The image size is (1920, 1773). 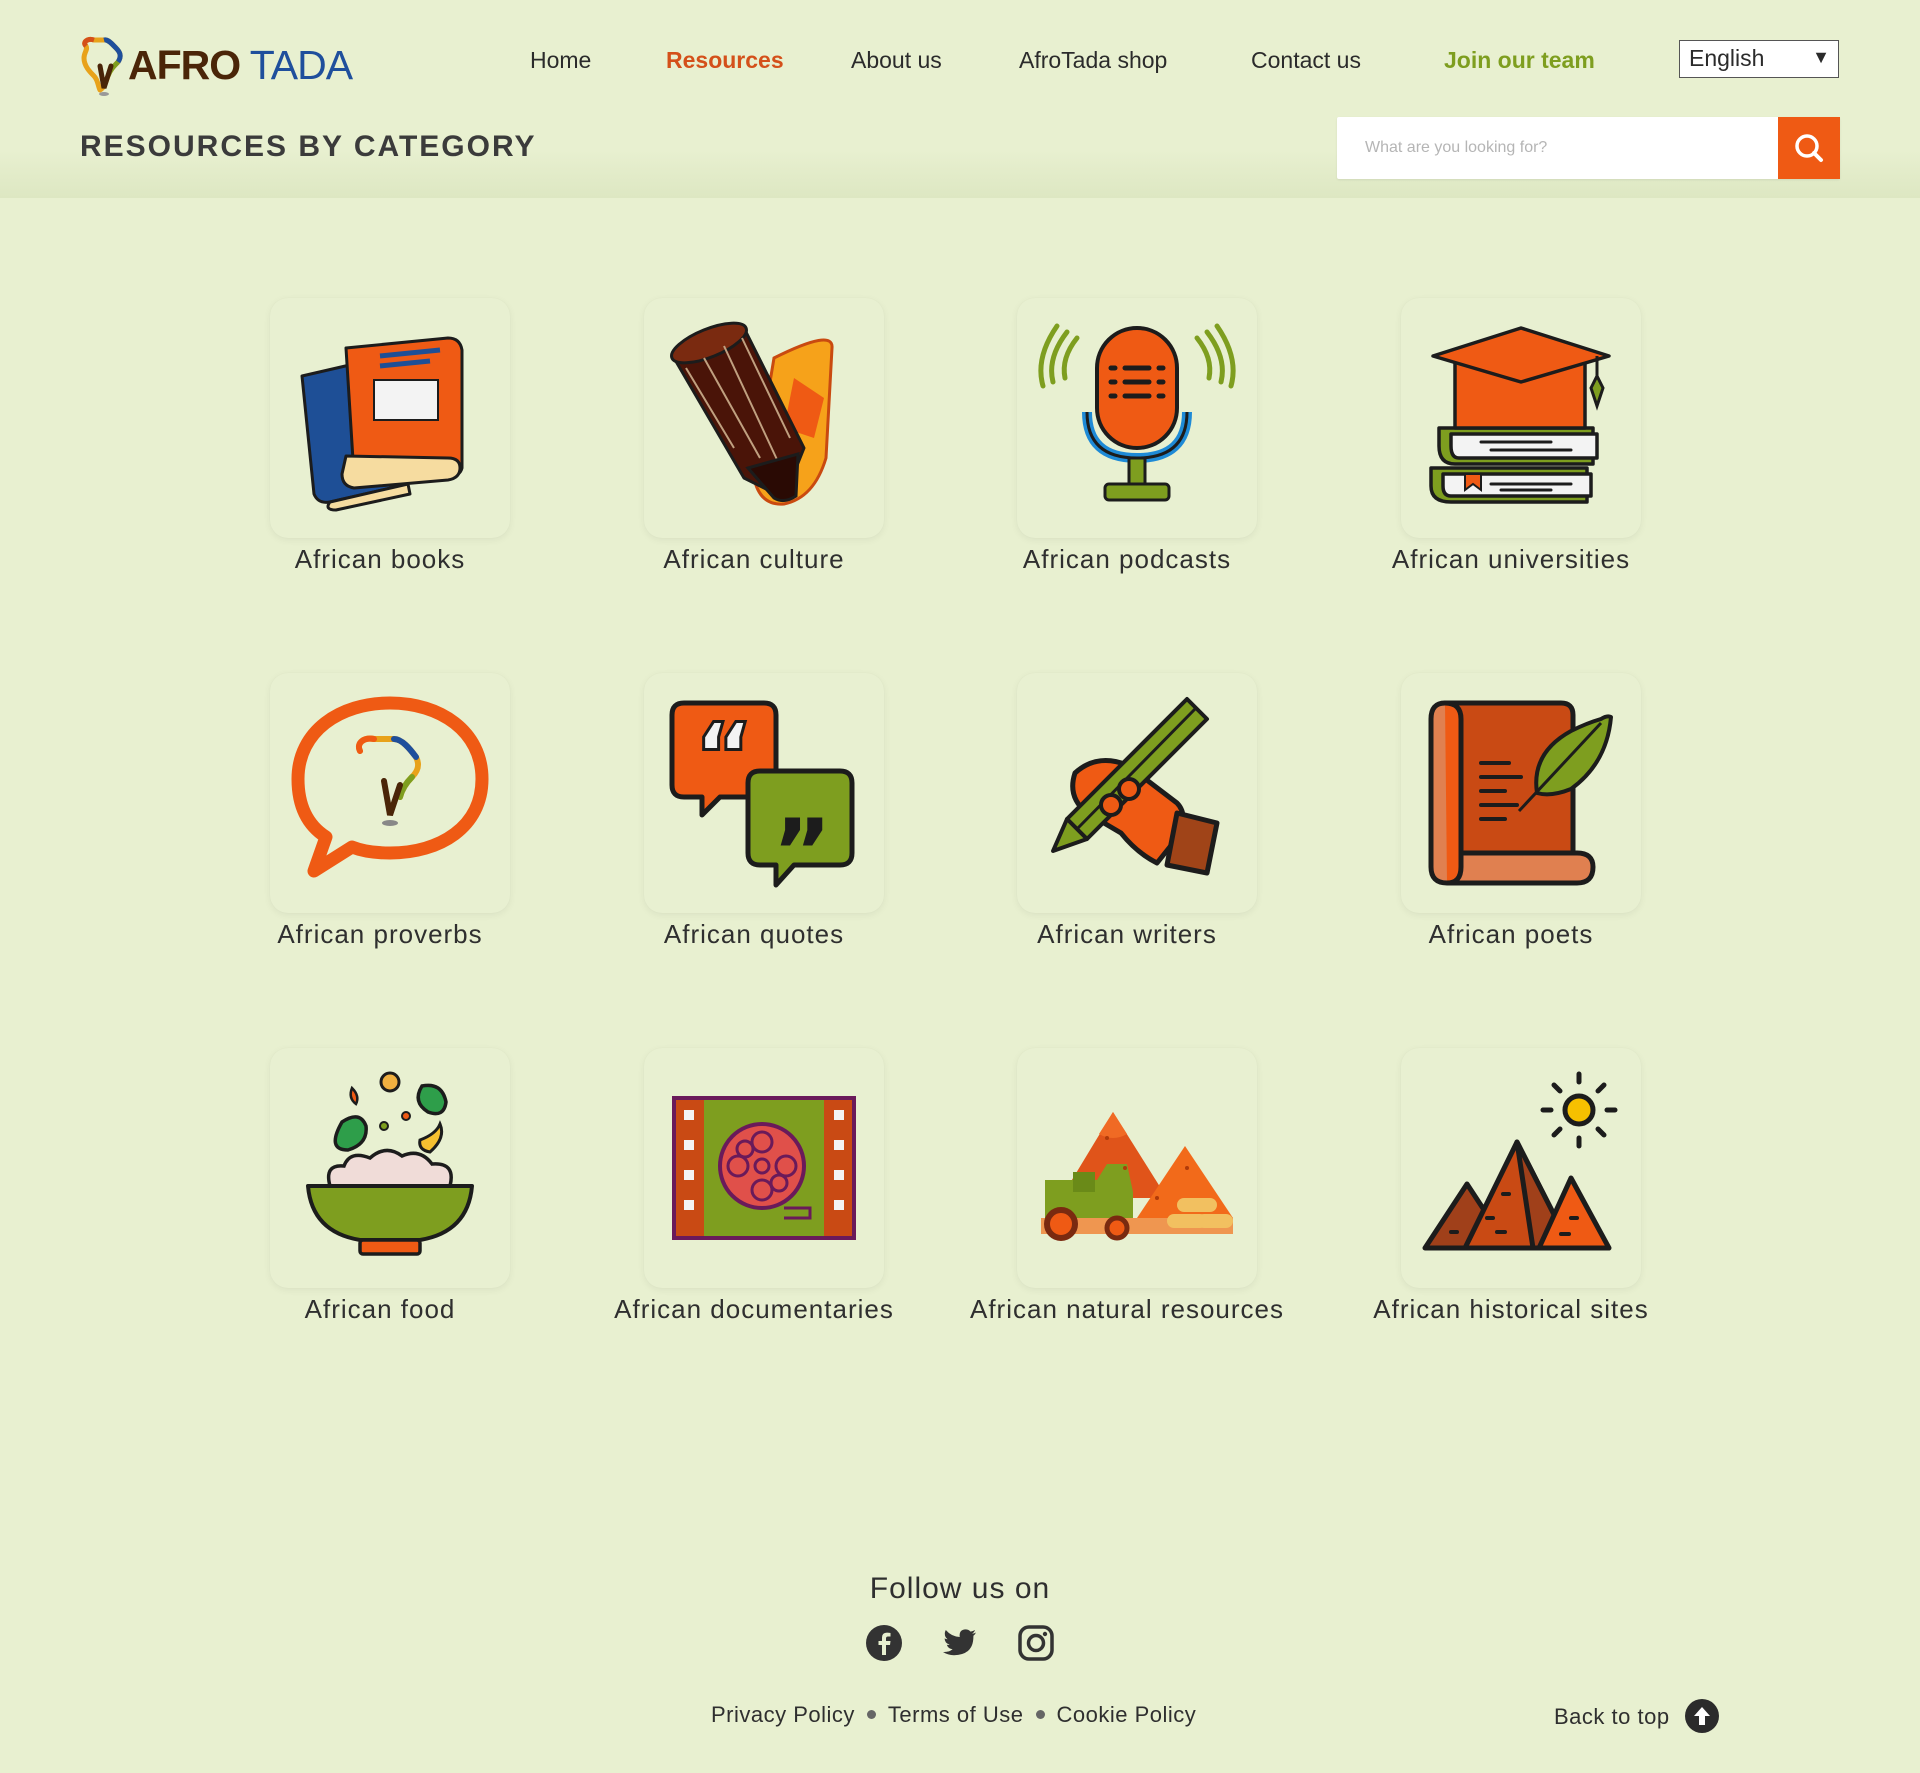 What do you see at coordinates (1557, 148) in the screenshot?
I see `search-input` at bounding box center [1557, 148].